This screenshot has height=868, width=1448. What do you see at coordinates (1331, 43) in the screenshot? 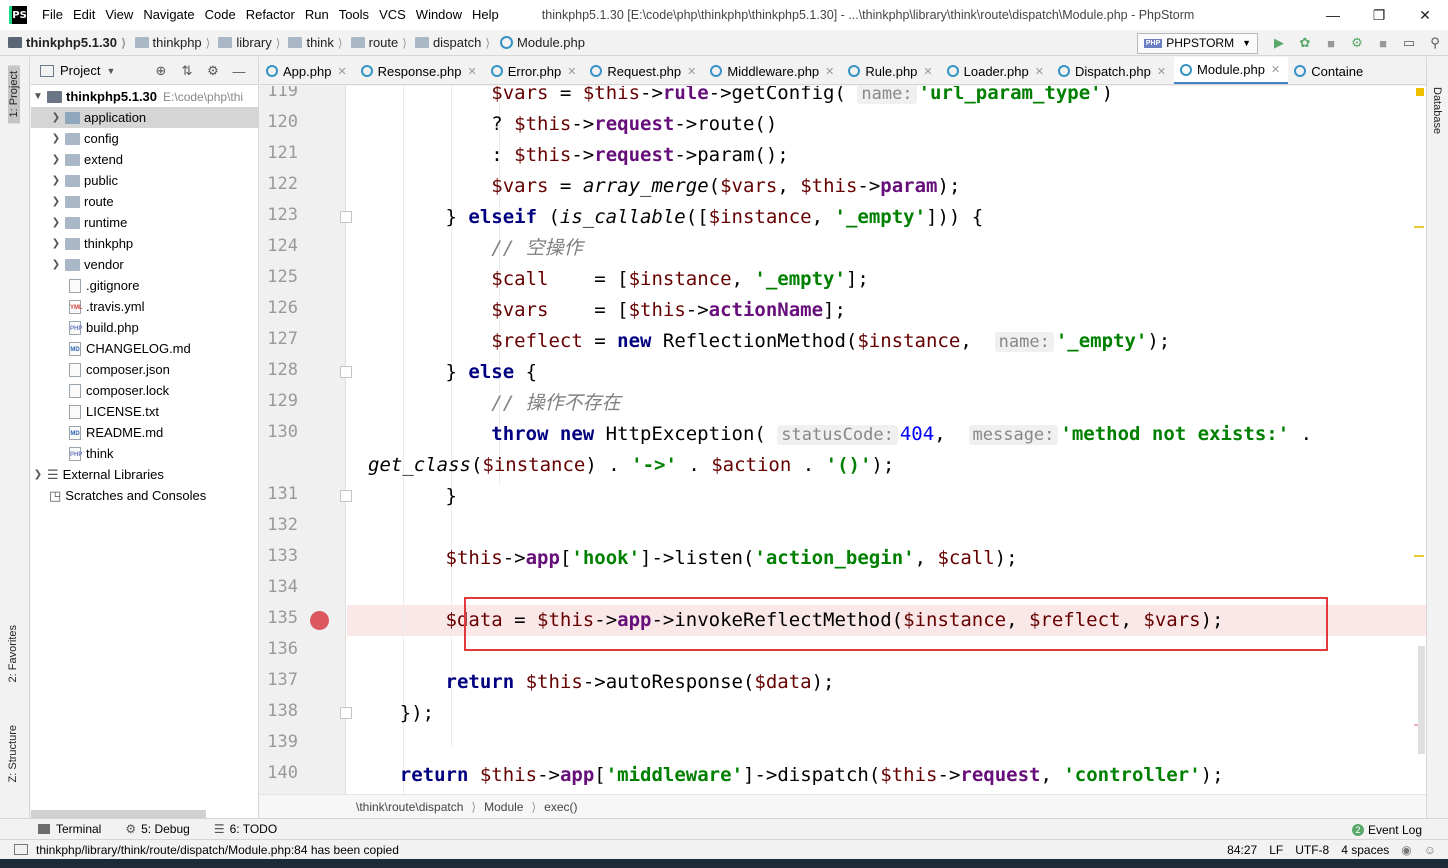
I see `coverage-icon: ■` at bounding box center [1331, 43].